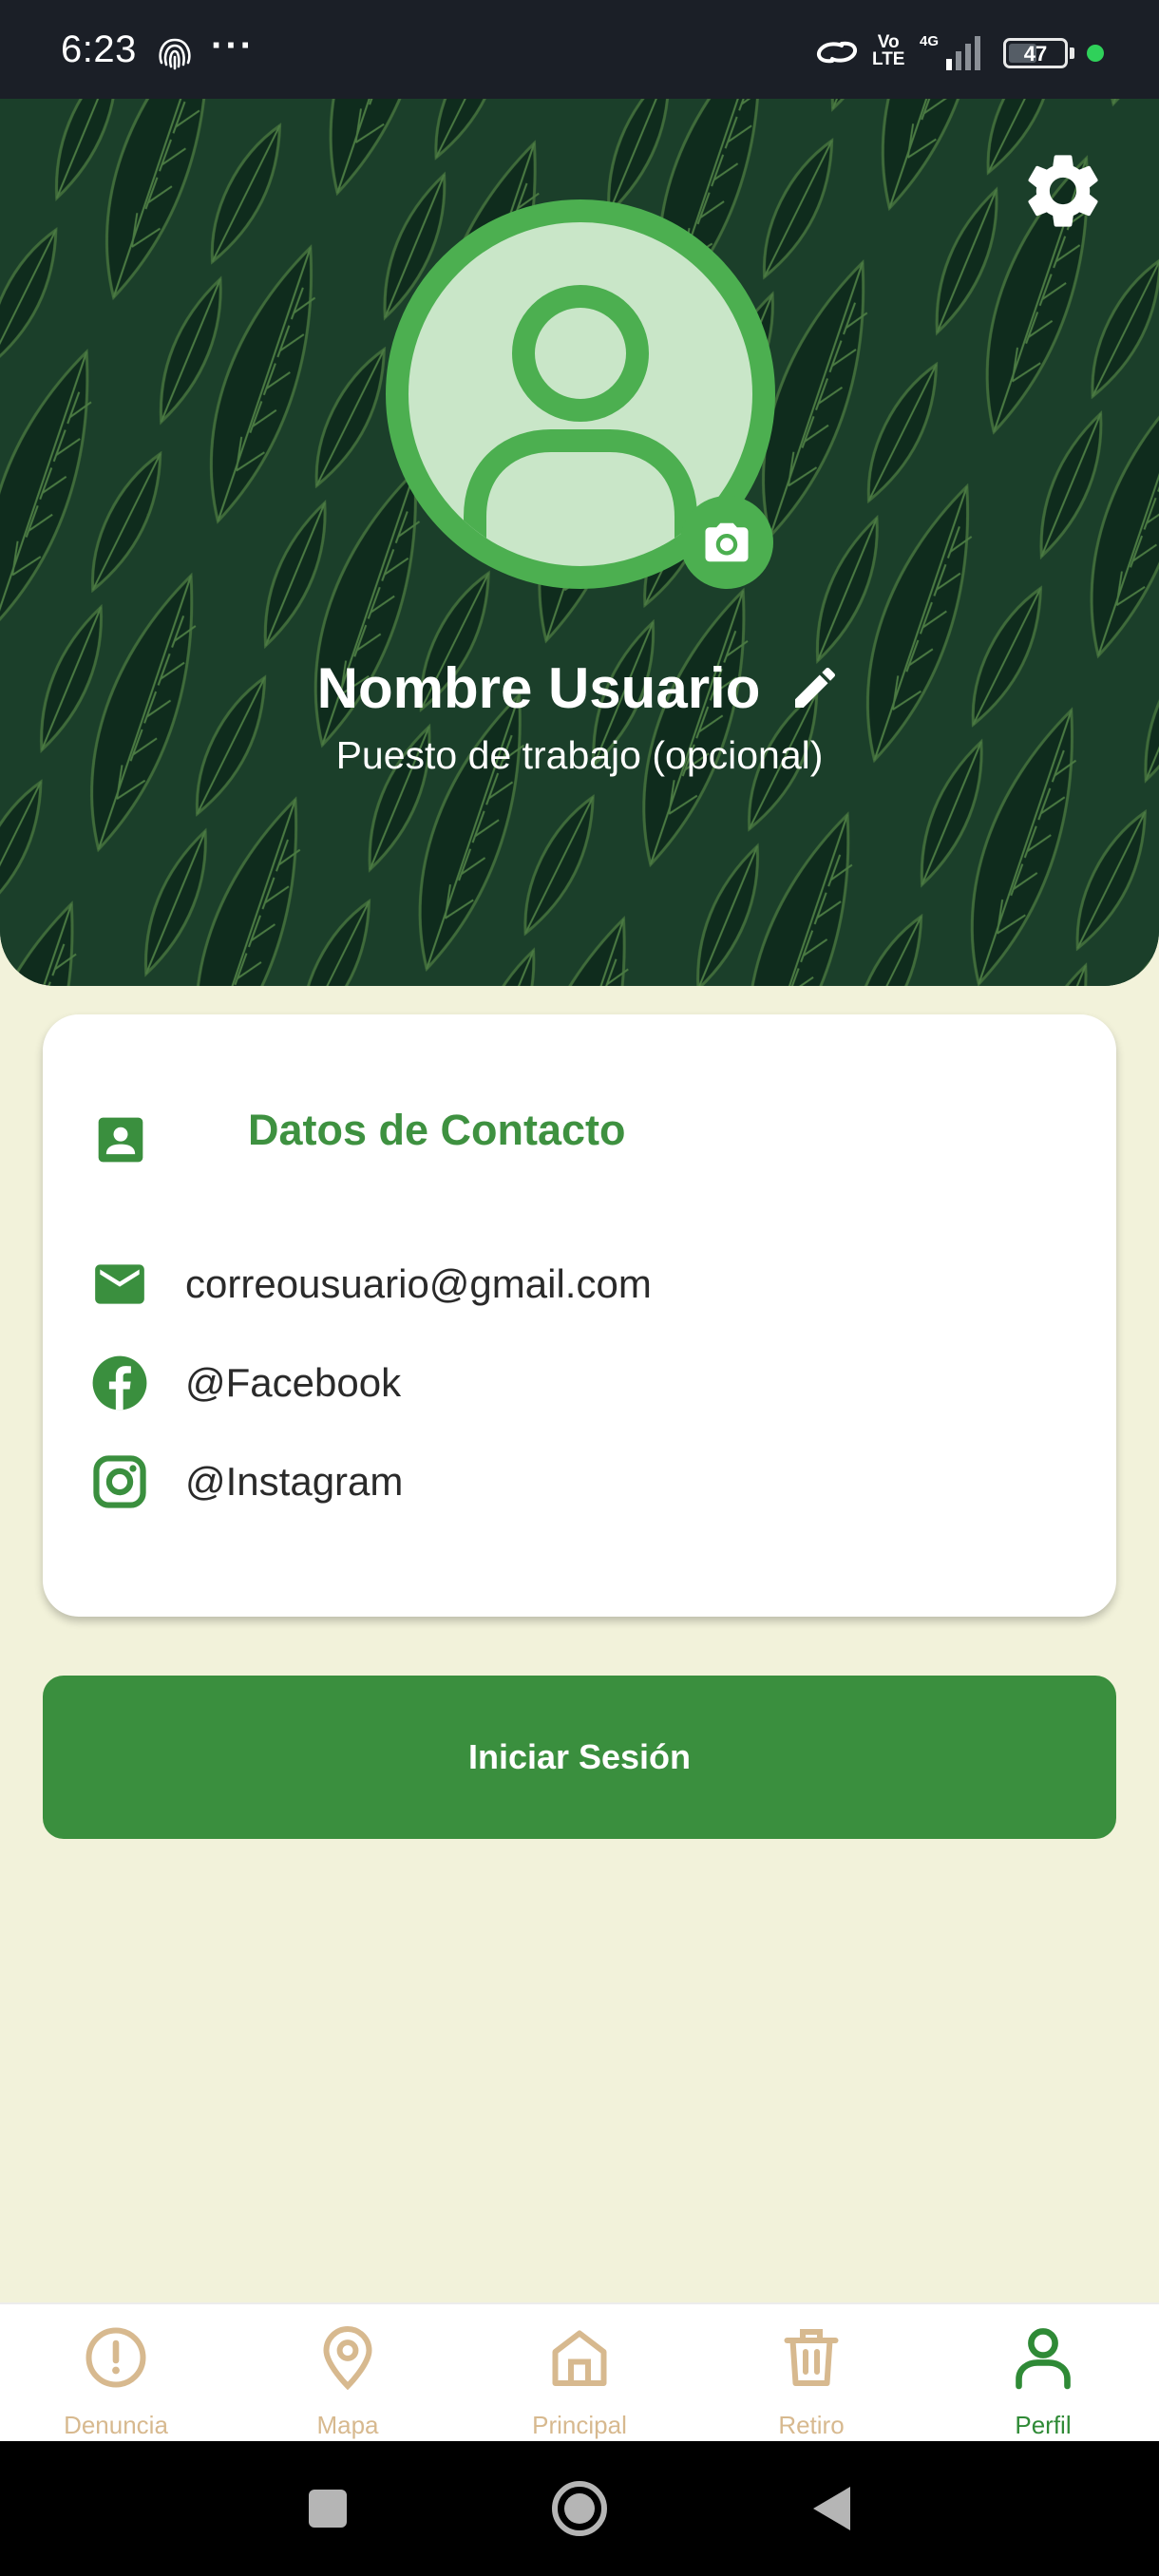 This screenshot has height=2576, width=1159. What do you see at coordinates (580, 394) in the screenshot?
I see `avatar` at bounding box center [580, 394].